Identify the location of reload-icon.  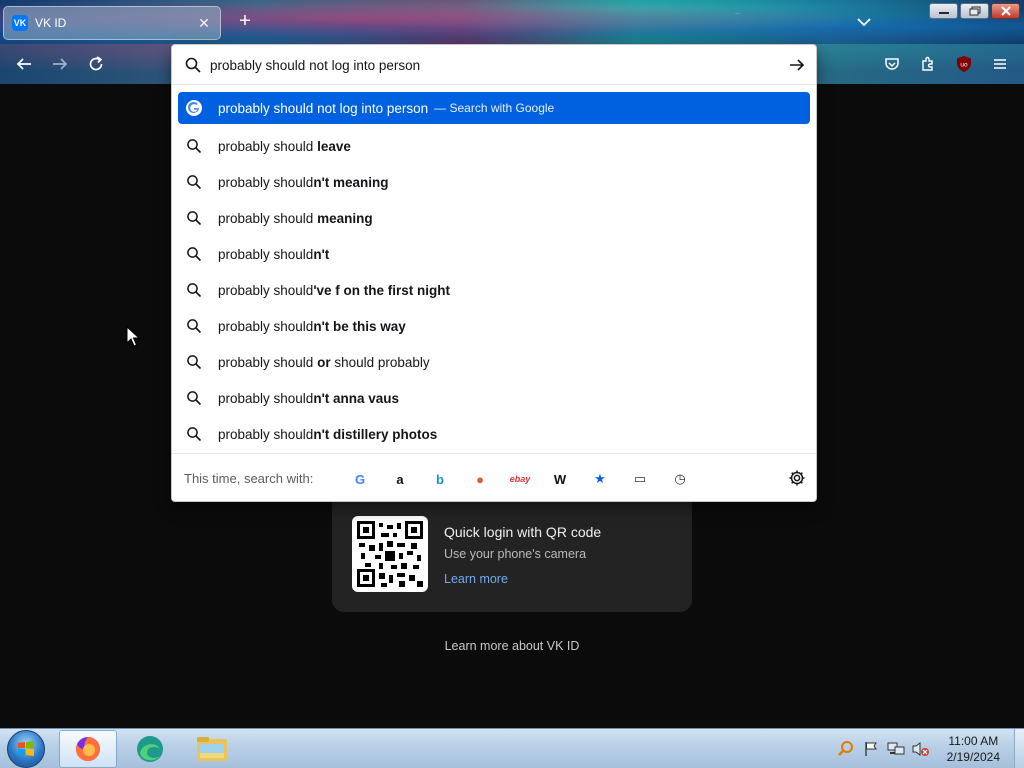
(96, 64).